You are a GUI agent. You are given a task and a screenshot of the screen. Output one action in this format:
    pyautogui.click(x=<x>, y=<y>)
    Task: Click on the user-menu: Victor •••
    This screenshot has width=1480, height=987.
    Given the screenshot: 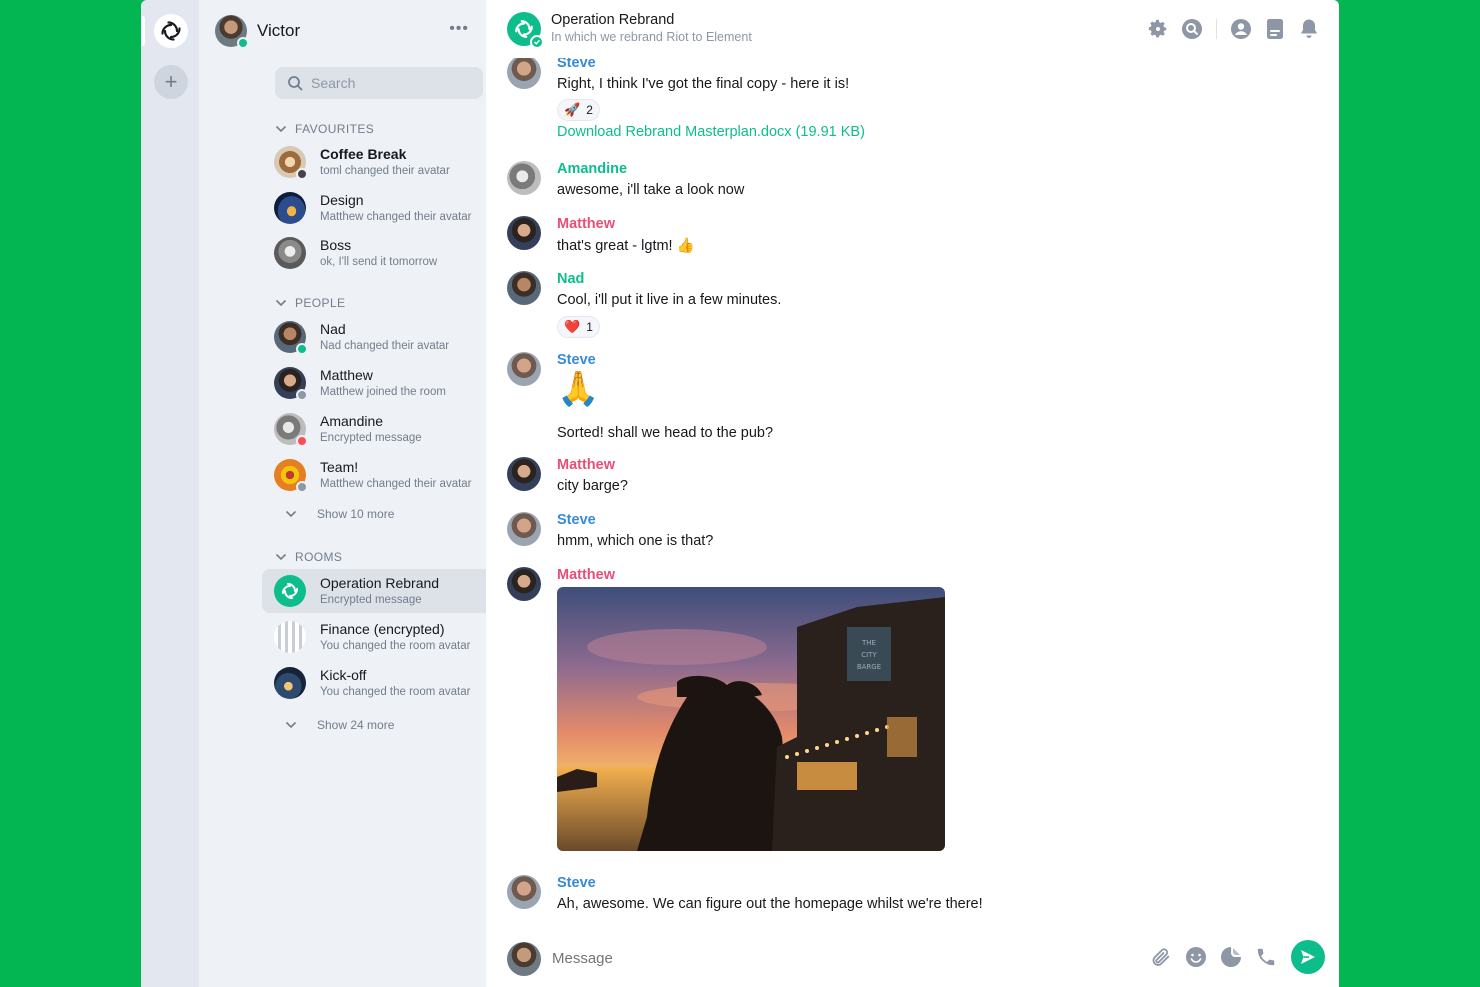 What is the action you would take?
    pyautogui.click(x=345, y=31)
    